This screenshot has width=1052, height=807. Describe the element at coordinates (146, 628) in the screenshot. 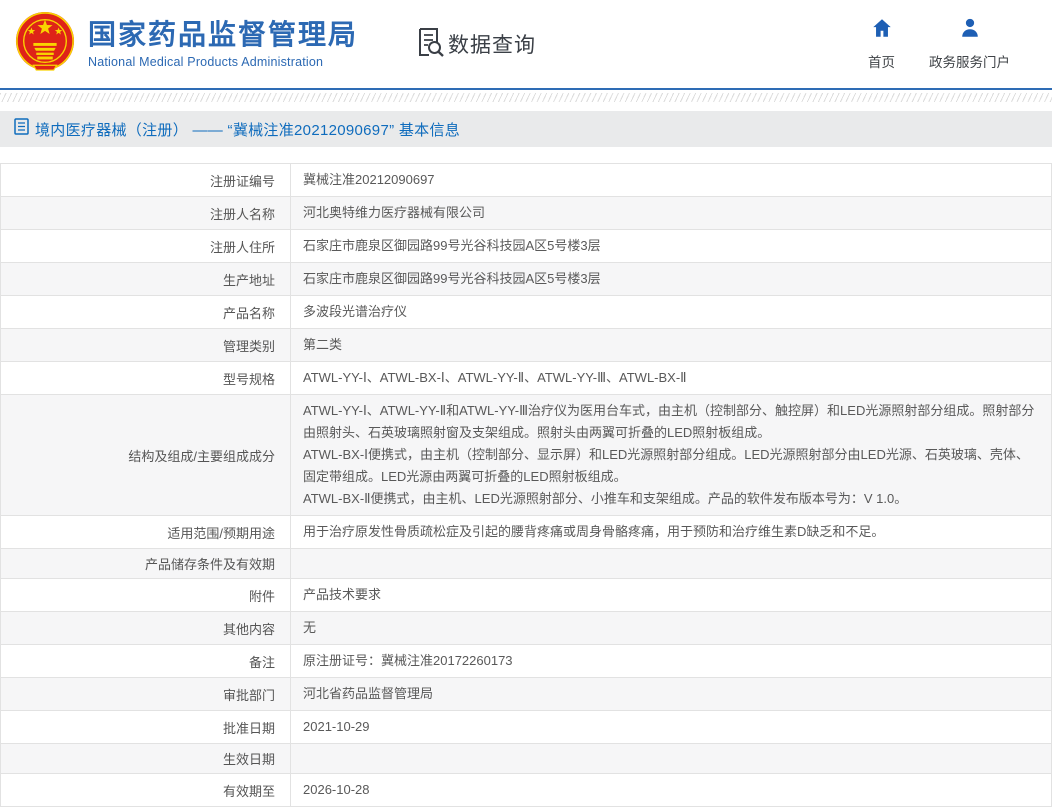

I see `row-label: 其他内容` at that location.